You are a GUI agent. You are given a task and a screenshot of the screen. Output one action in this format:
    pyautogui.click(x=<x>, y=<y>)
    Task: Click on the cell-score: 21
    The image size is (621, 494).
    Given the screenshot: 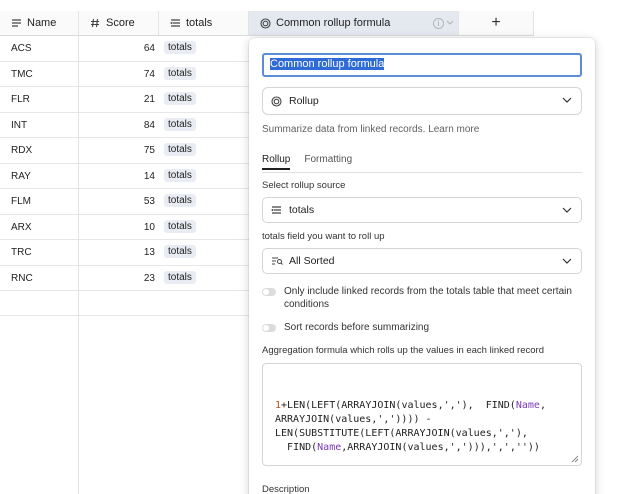 What is the action you would take?
    pyautogui.click(x=117, y=99)
    